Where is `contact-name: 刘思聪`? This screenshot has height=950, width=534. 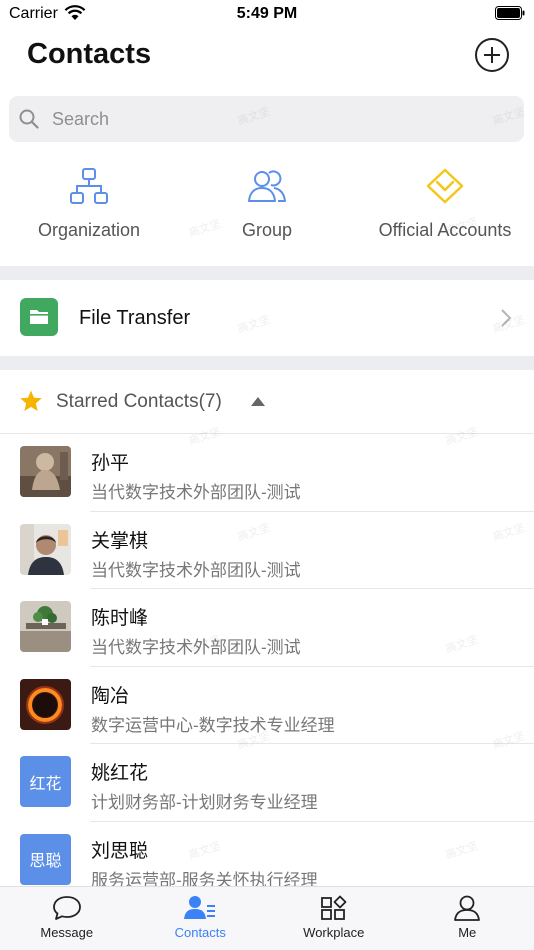 contact-name: 刘思聪 is located at coordinates (120, 851).